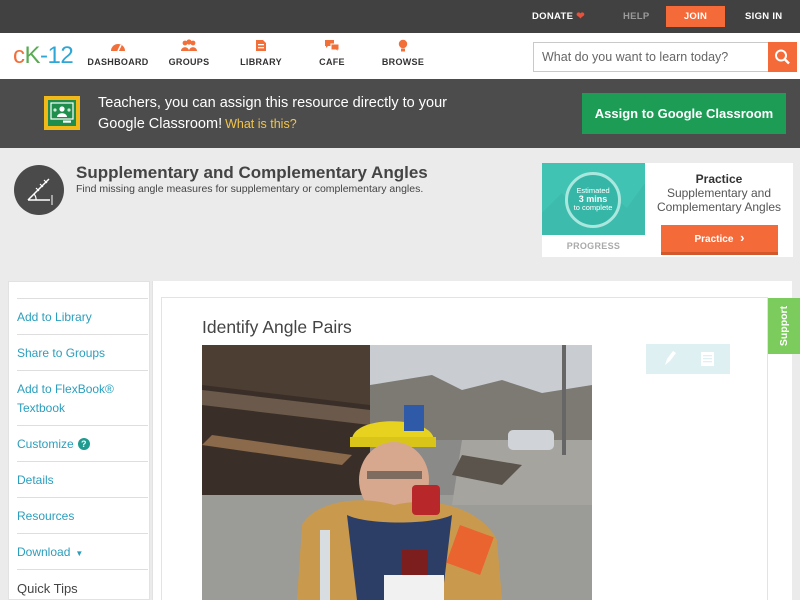  Describe the element at coordinates (277, 327) in the screenshot. I see `content-title: Identify Angle Pairs` at that location.